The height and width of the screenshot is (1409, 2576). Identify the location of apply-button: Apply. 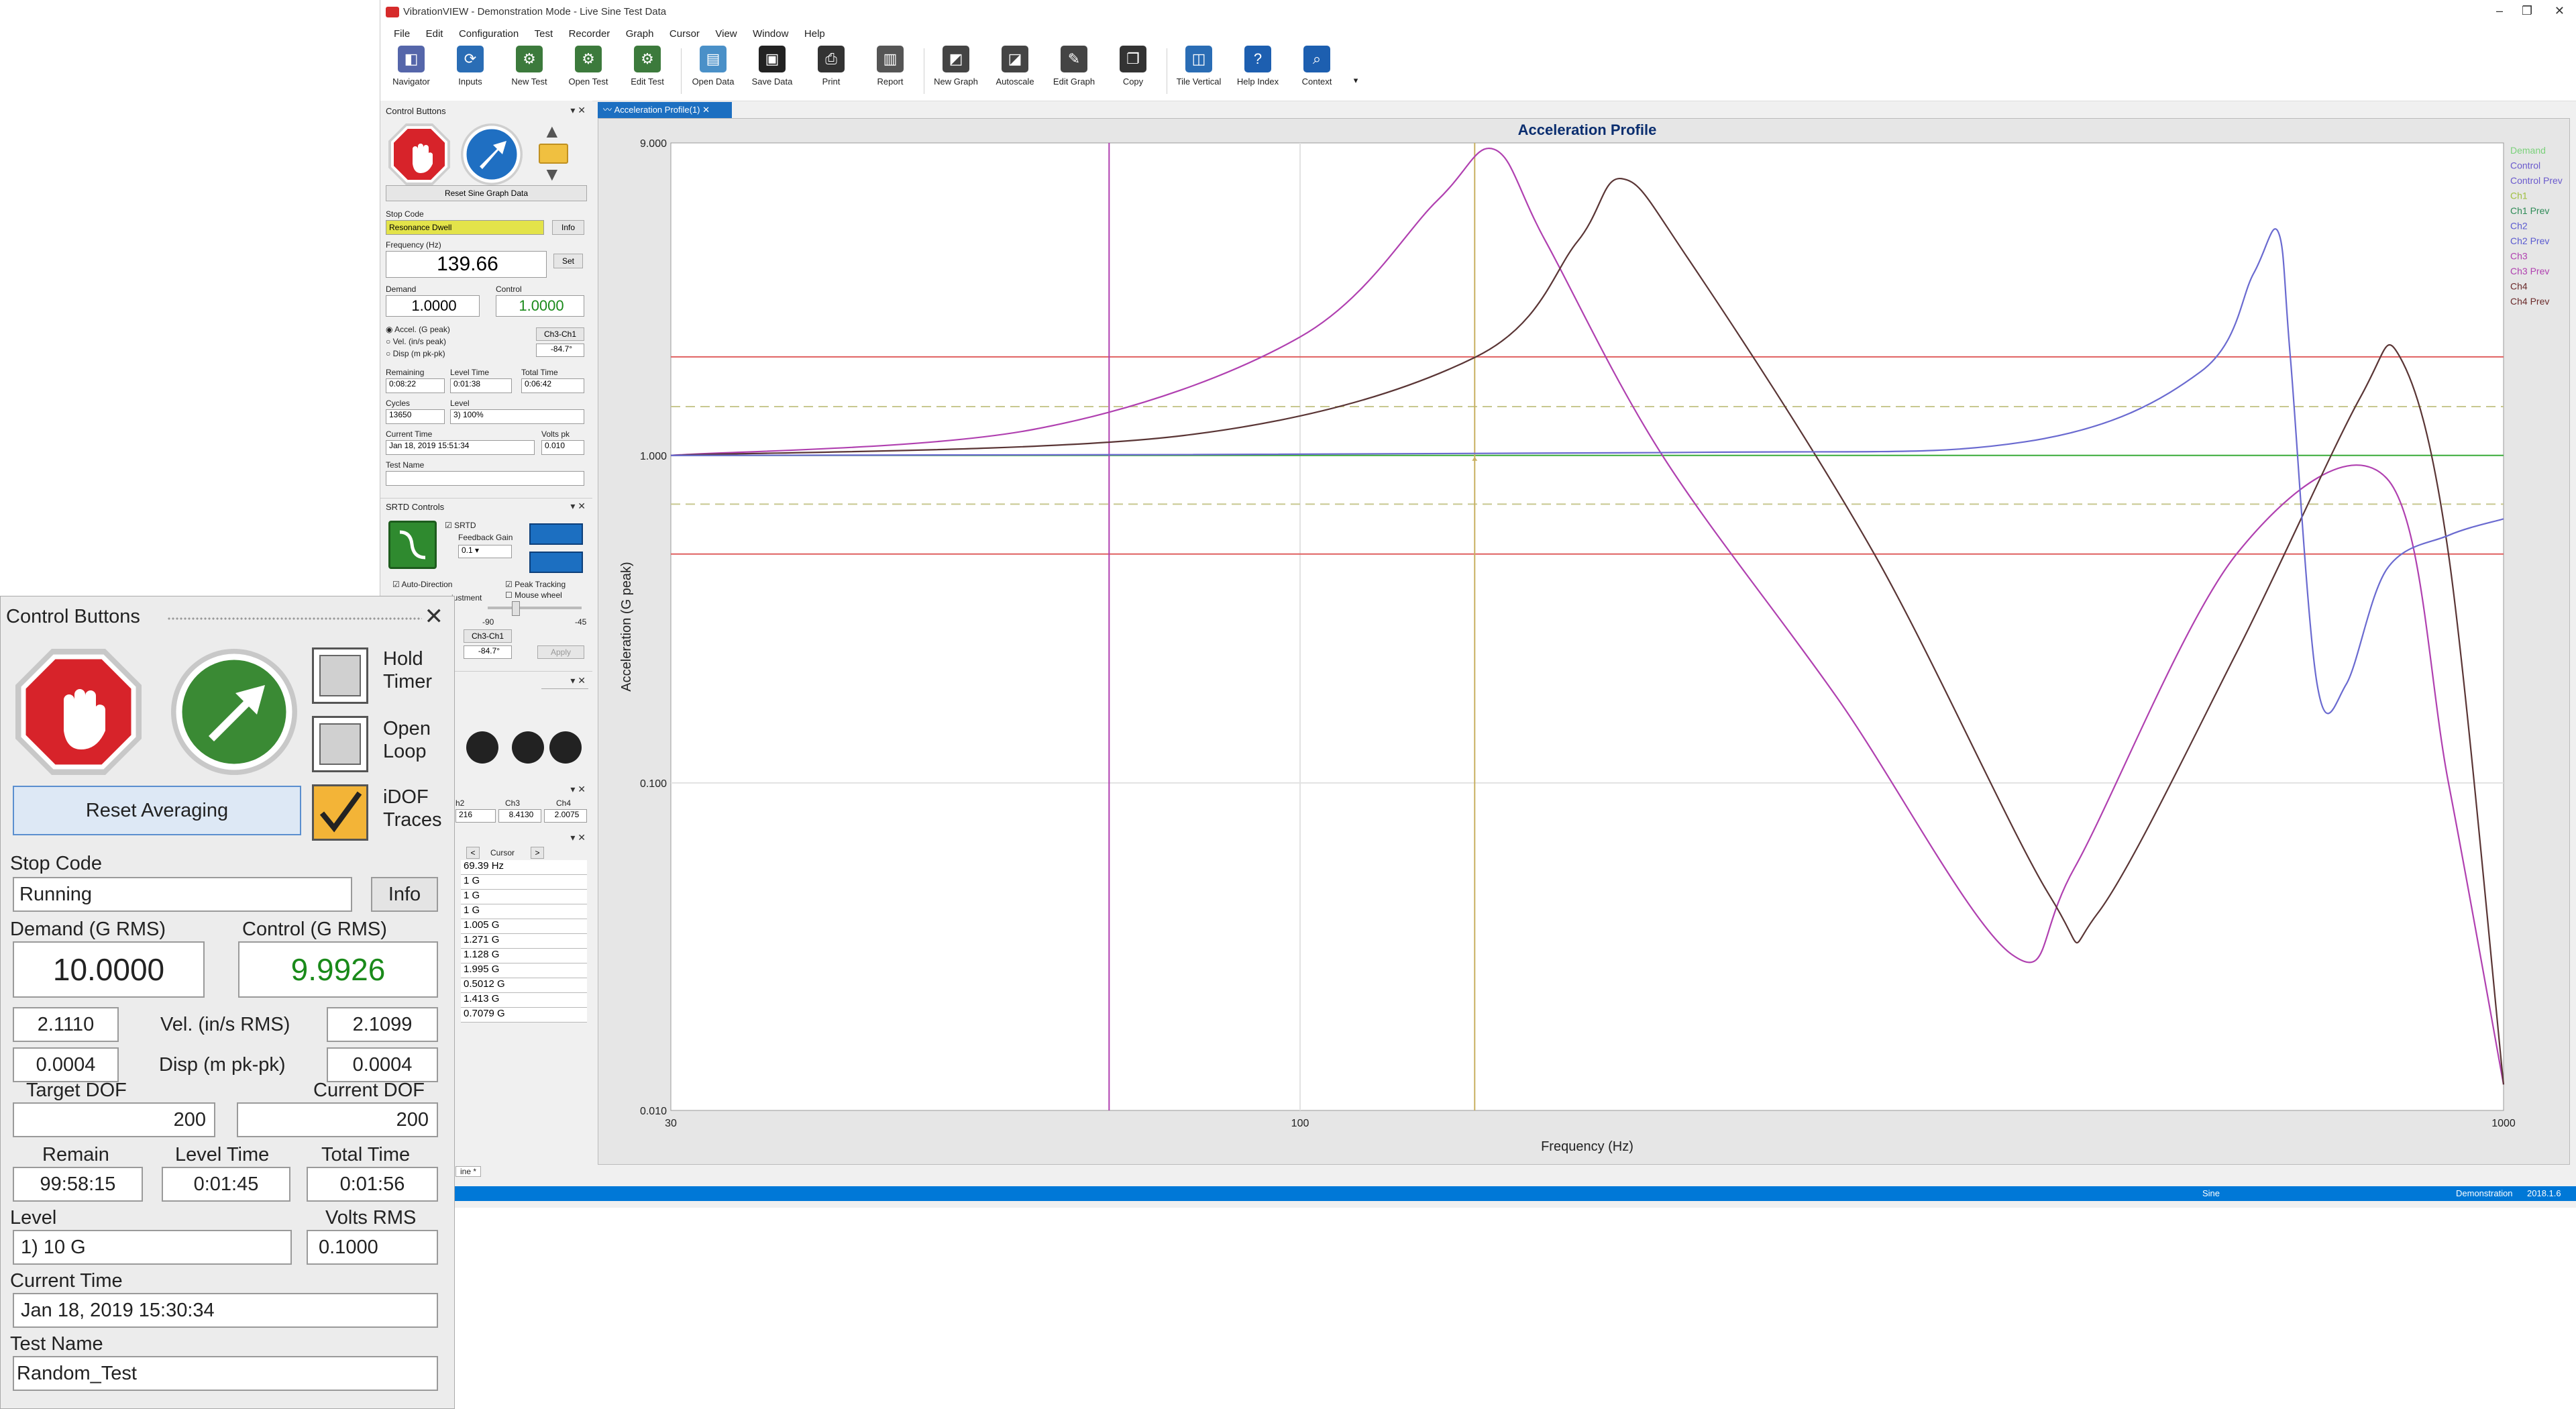
(560, 652).